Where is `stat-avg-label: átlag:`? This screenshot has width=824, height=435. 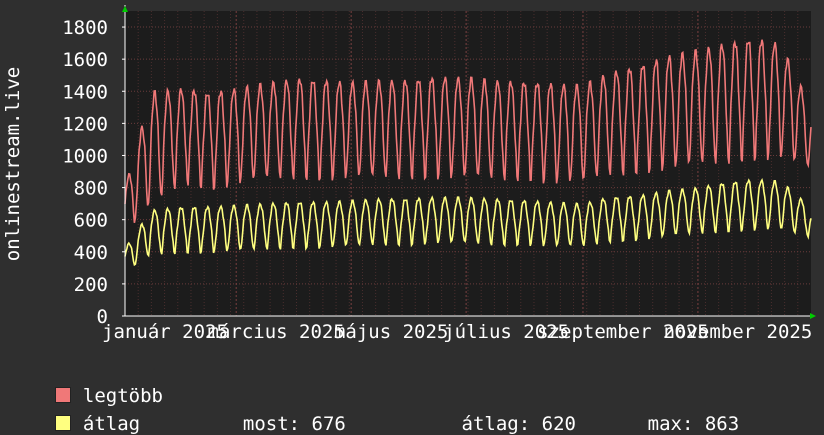 stat-avg-label: átlag: is located at coordinates (496, 424).